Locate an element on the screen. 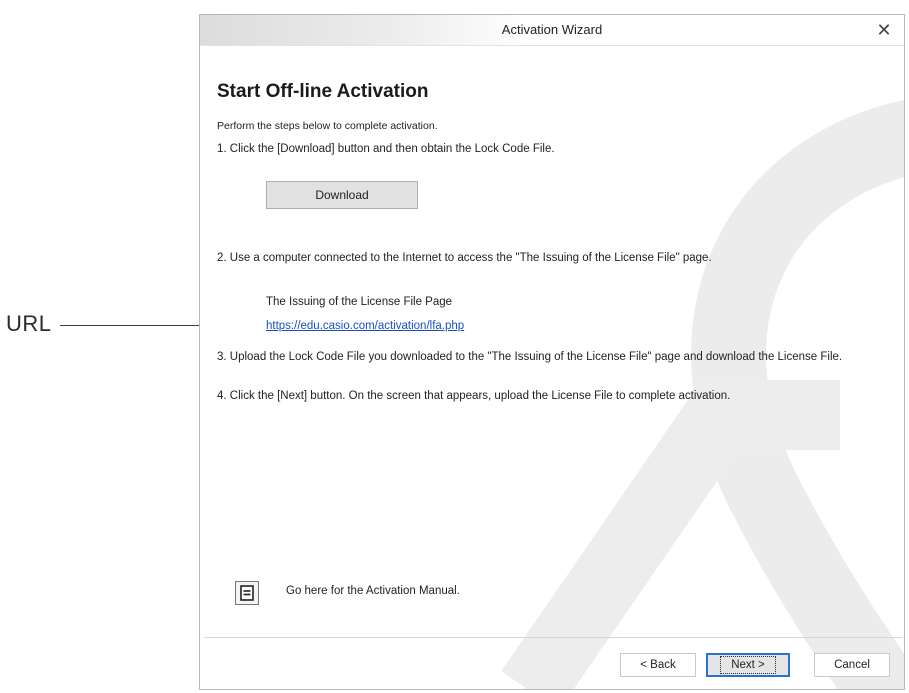  close-button: ✕ is located at coordinates (884, 30).